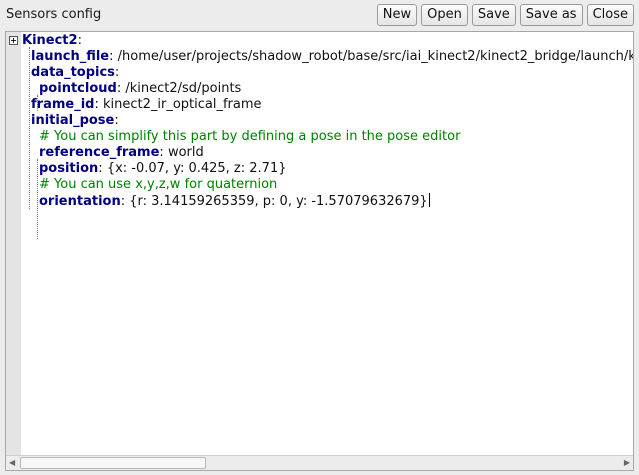 Image resolution: width=639 pixels, height=475 pixels. I want to click on save-button: Save, so click(493, 15).